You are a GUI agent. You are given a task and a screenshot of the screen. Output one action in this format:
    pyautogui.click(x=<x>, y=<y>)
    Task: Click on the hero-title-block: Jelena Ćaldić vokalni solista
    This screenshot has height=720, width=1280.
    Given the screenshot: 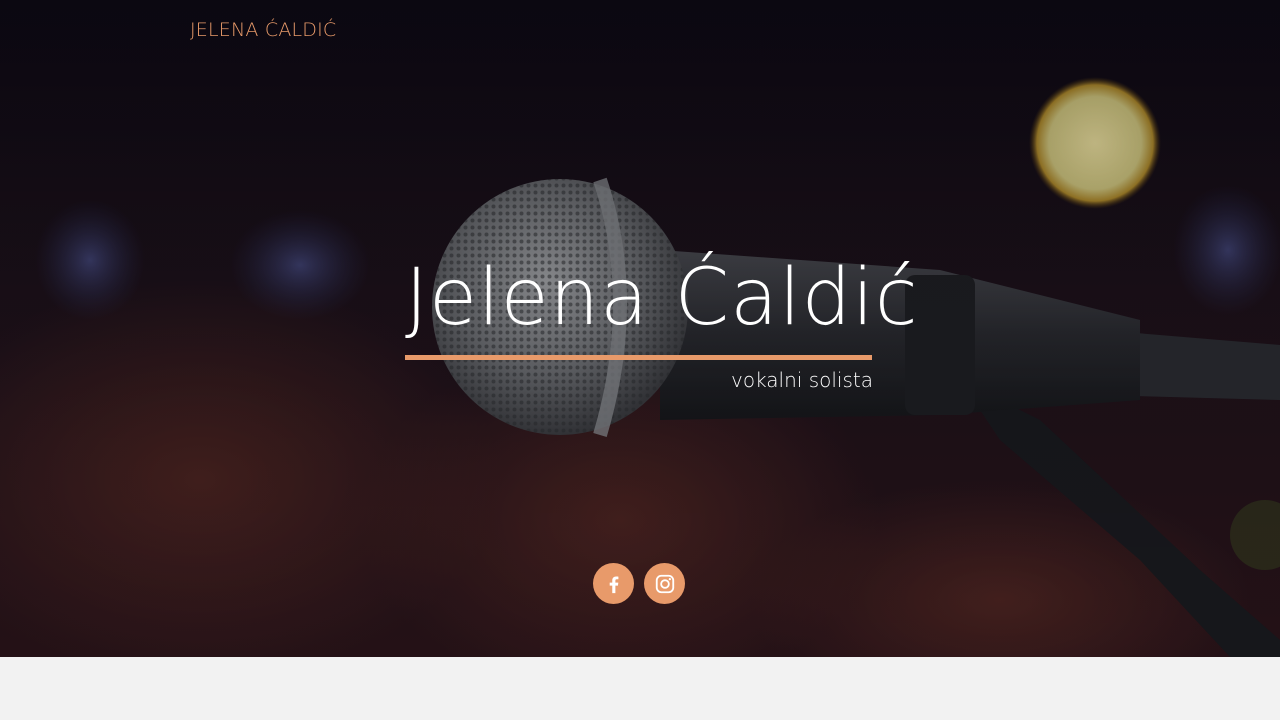 What is the action you would take?
    pyautogui.click(x=662, y=321)
    